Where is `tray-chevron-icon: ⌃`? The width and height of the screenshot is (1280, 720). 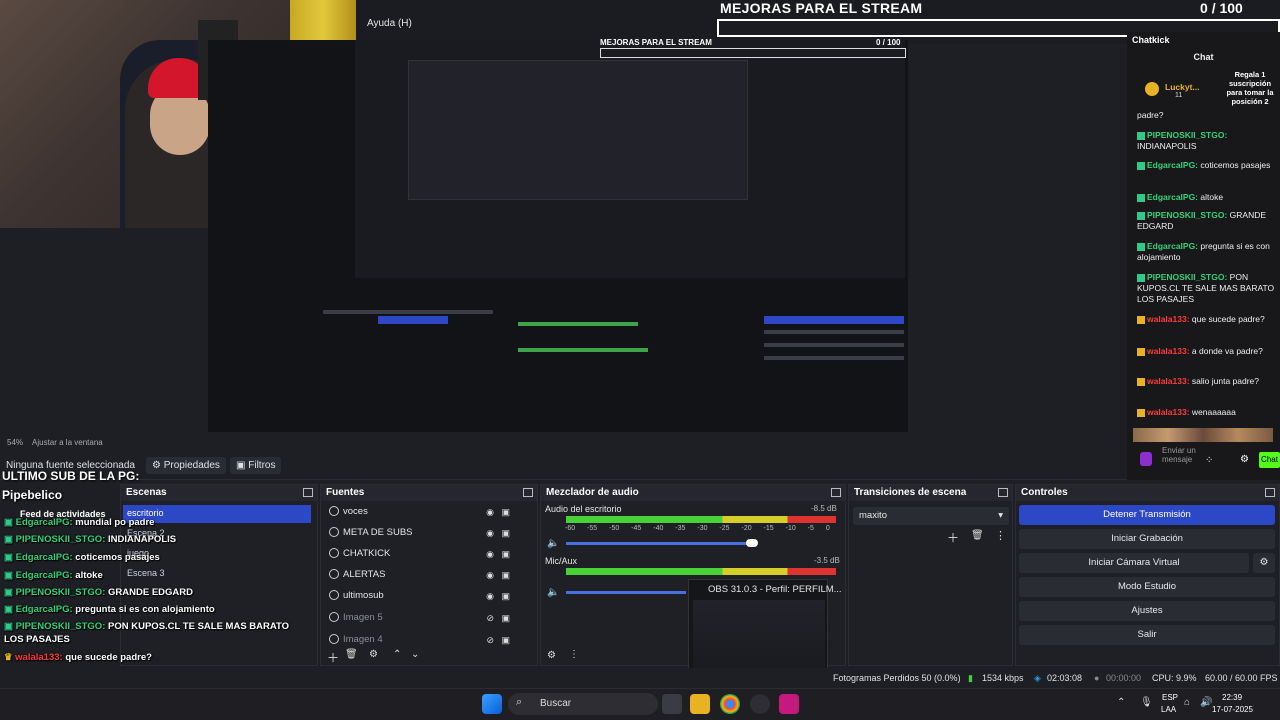 tray-chevron-icon: ⌃ is located at coordinates (1121, 702).